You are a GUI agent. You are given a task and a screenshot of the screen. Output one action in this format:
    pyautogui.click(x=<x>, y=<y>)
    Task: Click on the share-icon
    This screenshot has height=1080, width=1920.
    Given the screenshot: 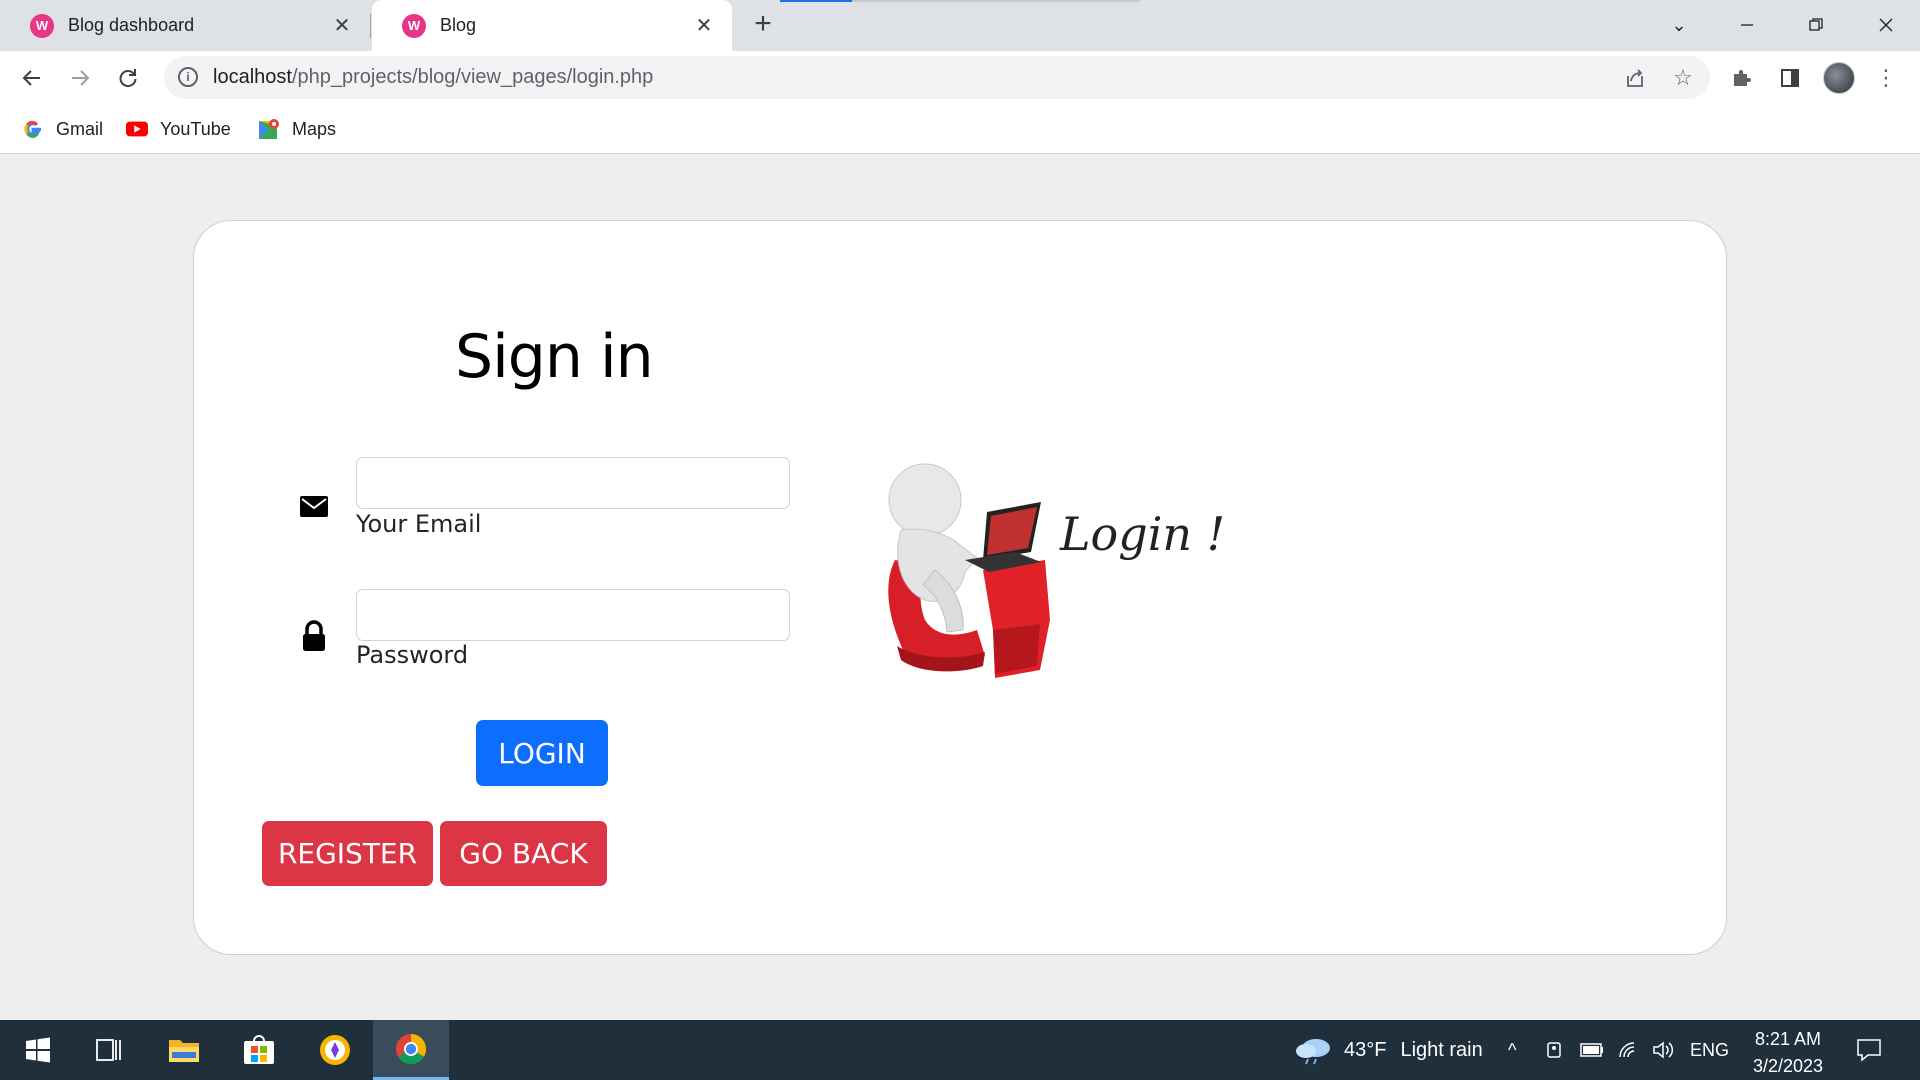 What is the action you would take?
    pyautogui.click(x=1635, y=78)
    